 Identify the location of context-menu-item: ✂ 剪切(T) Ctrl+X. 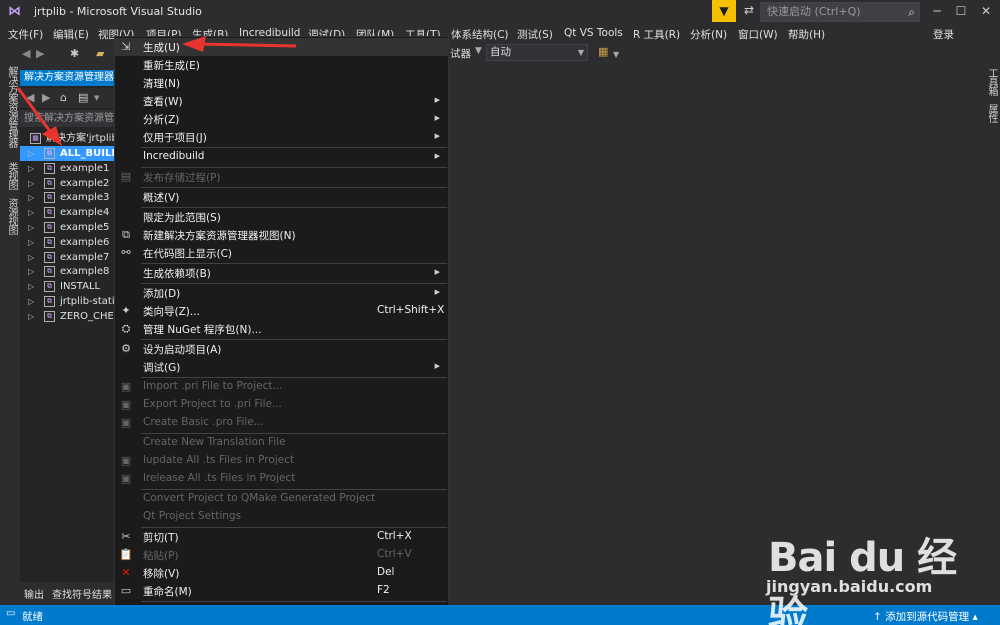
(281, 537).